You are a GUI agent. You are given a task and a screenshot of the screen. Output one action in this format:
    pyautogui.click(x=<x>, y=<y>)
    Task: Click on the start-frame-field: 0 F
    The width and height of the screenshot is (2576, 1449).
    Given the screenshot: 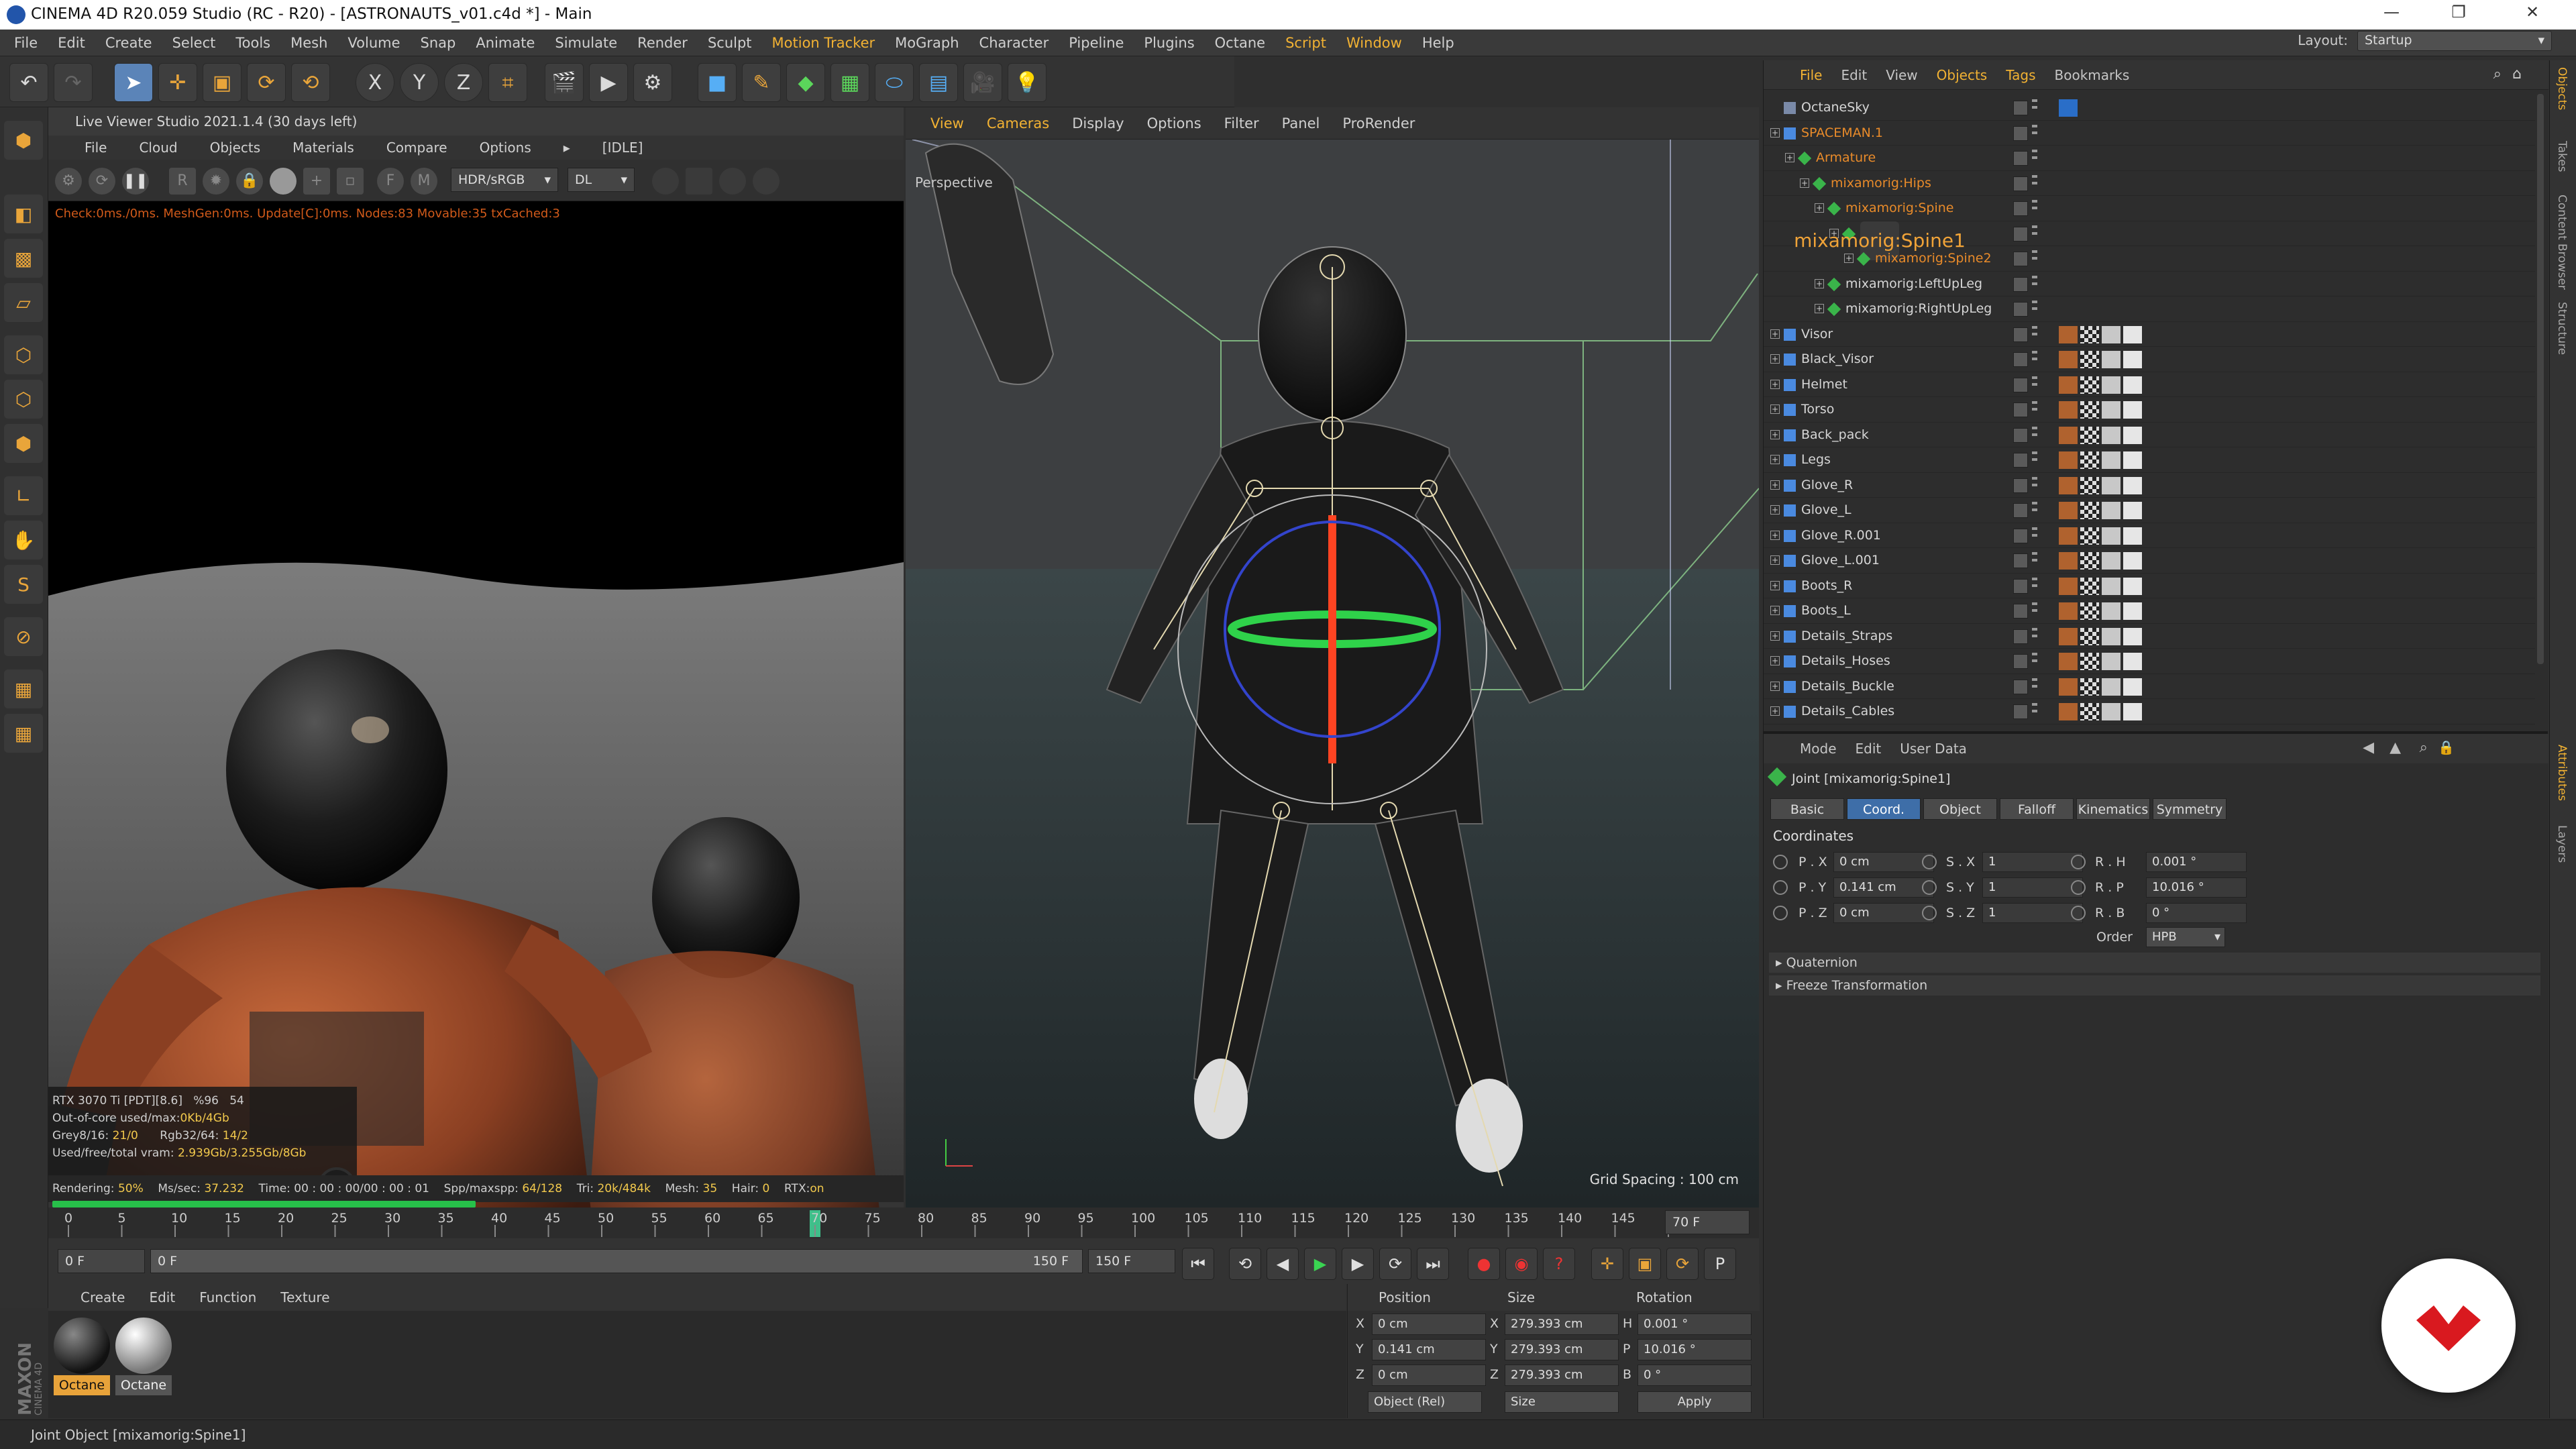 What is the action you would take?
    pyautogui.click(x=101, y=1261)
    